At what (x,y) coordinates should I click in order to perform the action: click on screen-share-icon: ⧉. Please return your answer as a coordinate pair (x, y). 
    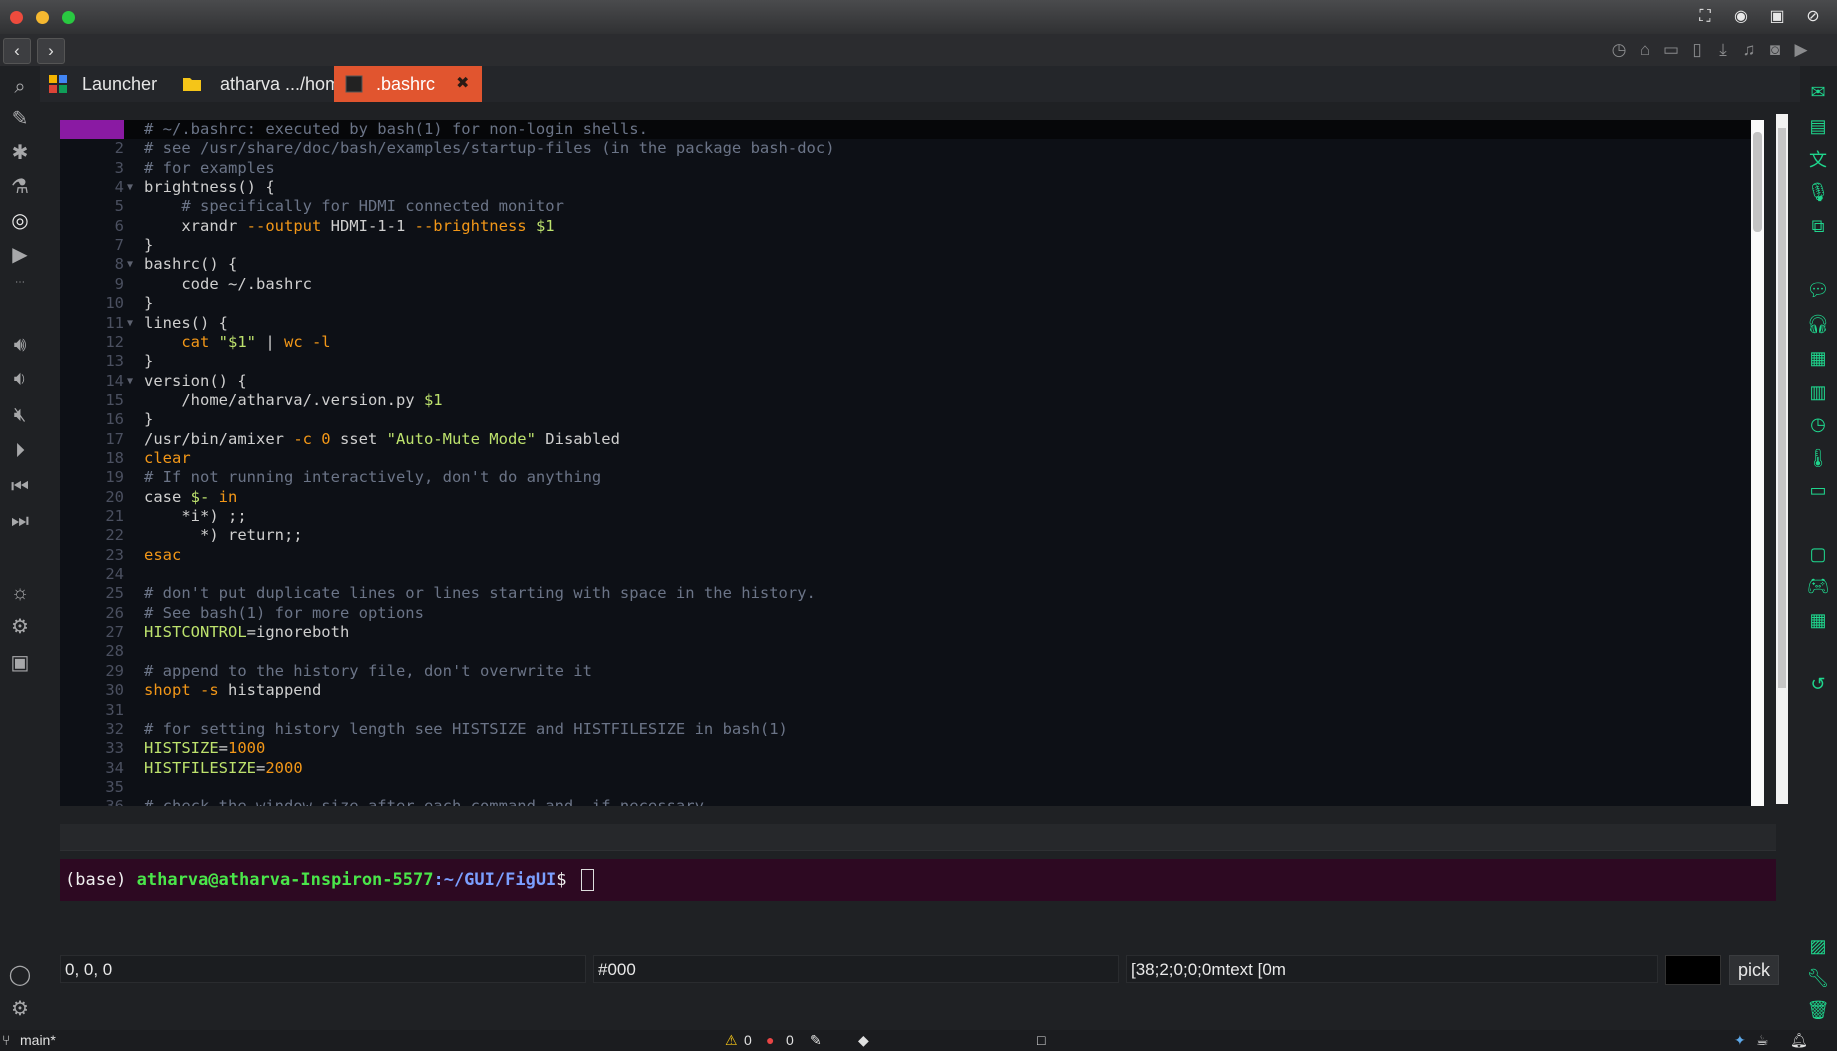
    Looking at the image, I should click on (1818, 226).